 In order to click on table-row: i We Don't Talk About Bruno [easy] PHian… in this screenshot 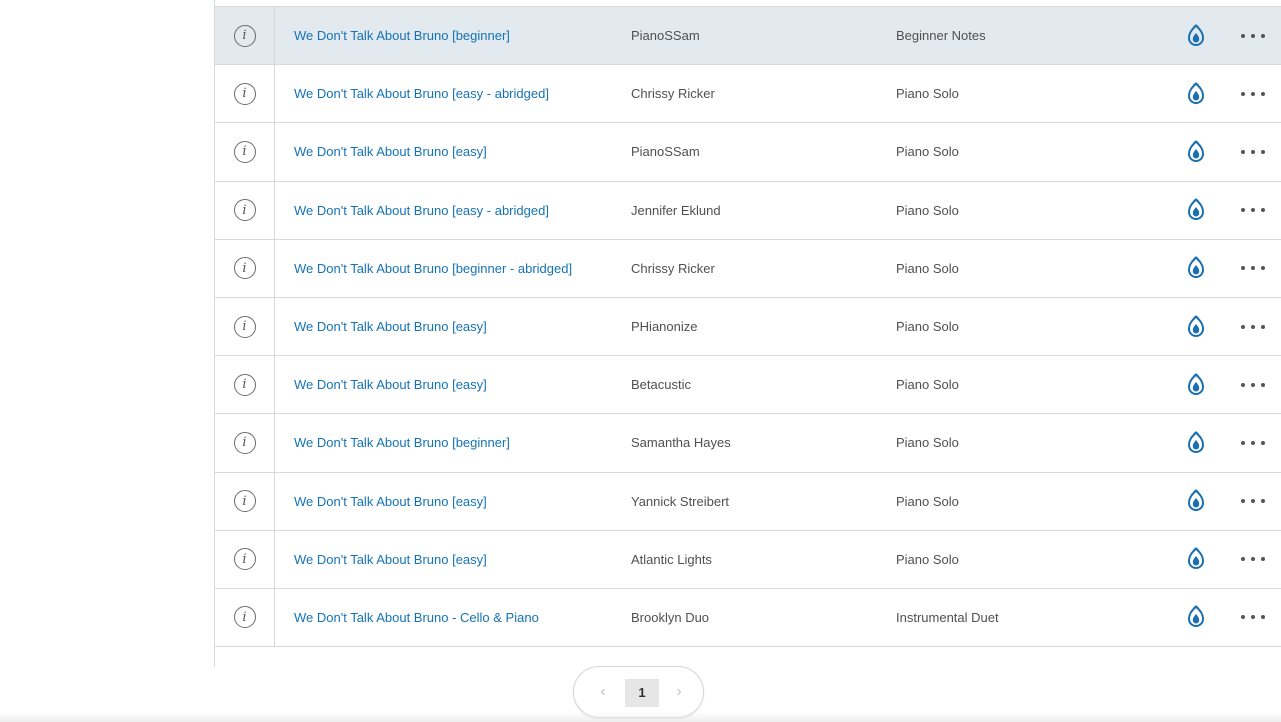, I will do `click(748, 327)`.